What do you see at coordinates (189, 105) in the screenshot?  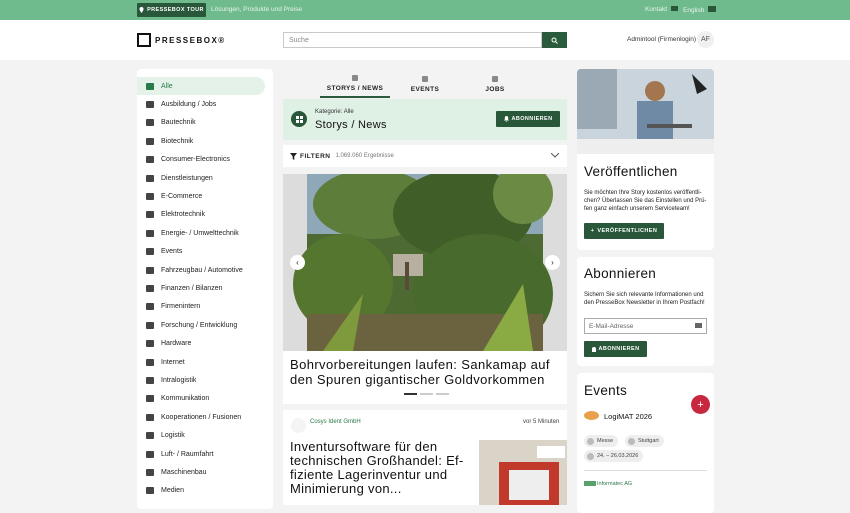 I see `sidebar-item-label: Ausbildung / Jobs` at bounding box center [189, 105].